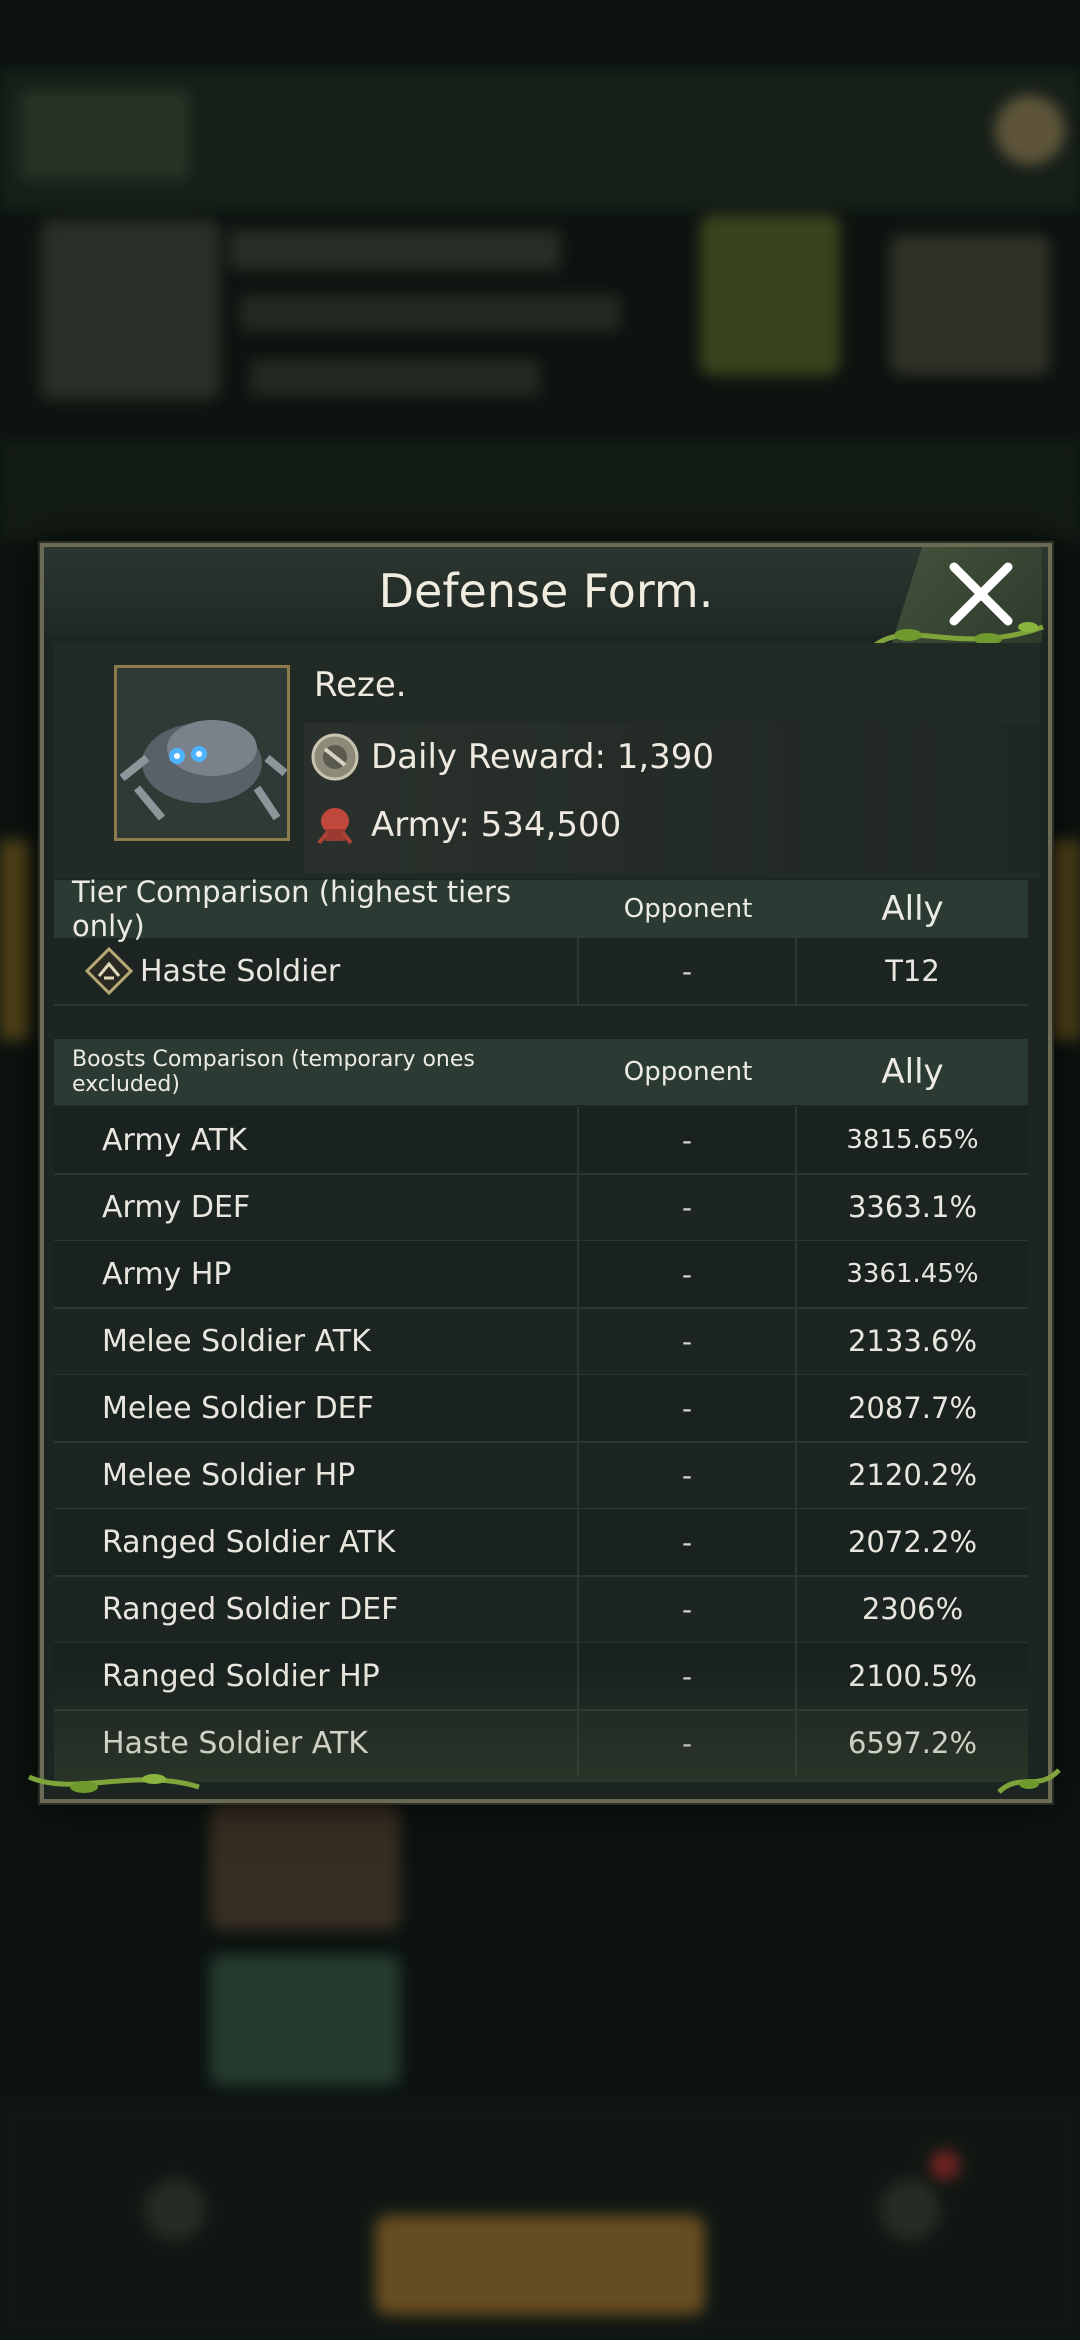 This screenshot has height=2340, width=1080. What do you see at coordinates (105, 135) in the screenshot?
I see `bg-back-button` at bounding box center [105, 135].